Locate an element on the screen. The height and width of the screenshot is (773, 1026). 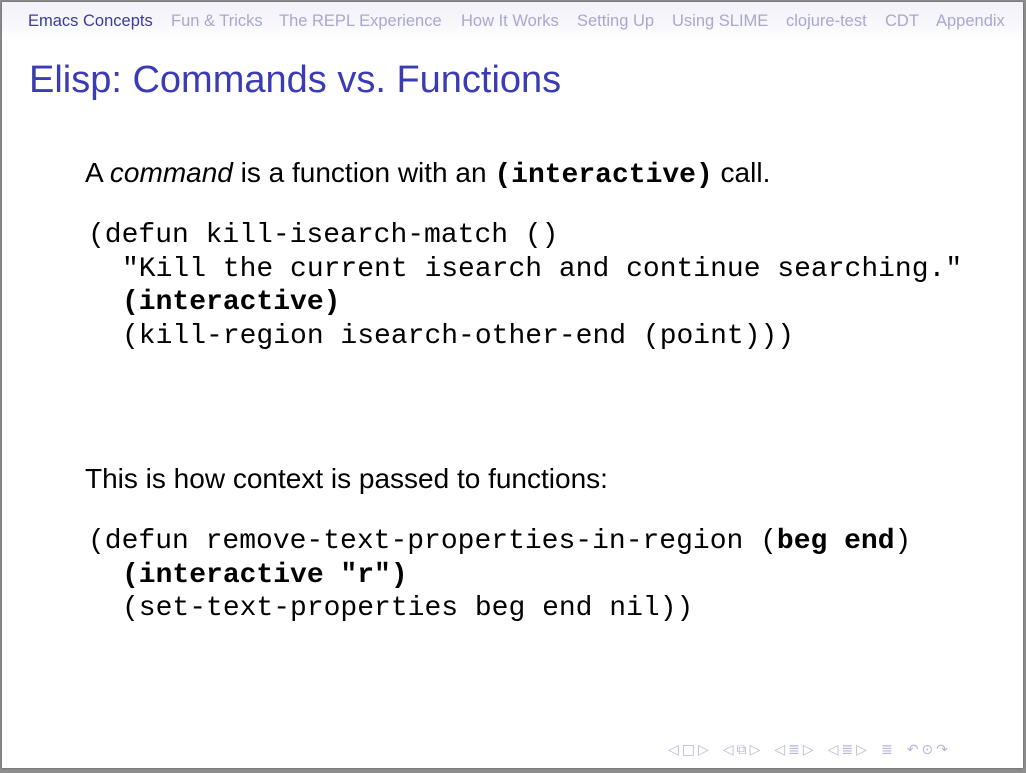
forward-icon: ↷ is located at coordinates (942, 750).